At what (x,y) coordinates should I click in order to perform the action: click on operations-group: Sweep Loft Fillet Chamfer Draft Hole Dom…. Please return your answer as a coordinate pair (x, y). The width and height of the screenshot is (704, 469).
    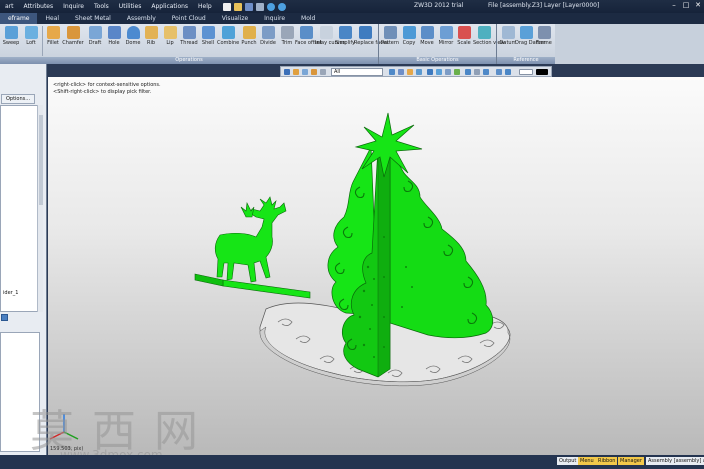
    Looking at the image, I should click on (194, 44).